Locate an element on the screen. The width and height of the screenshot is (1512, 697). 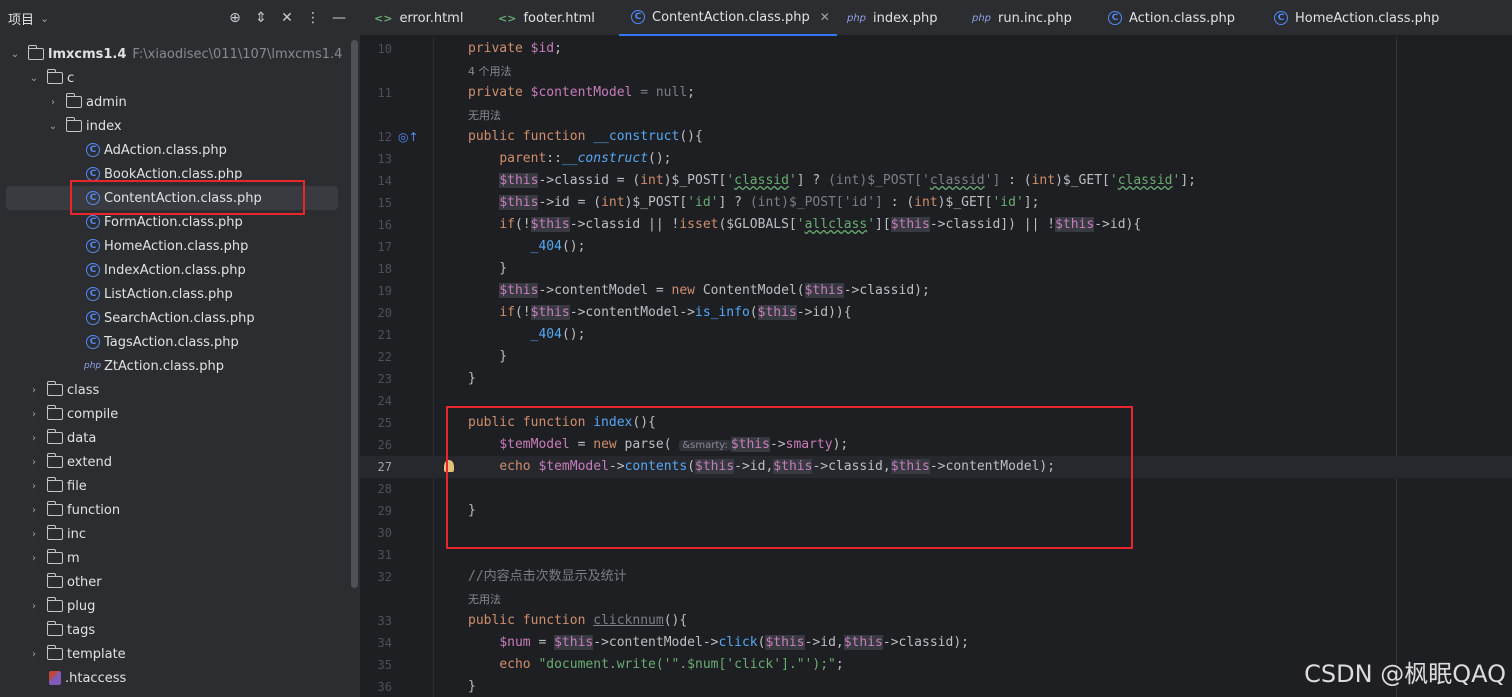
override-icon: ◎↑ is located at coordinates (408, 137).